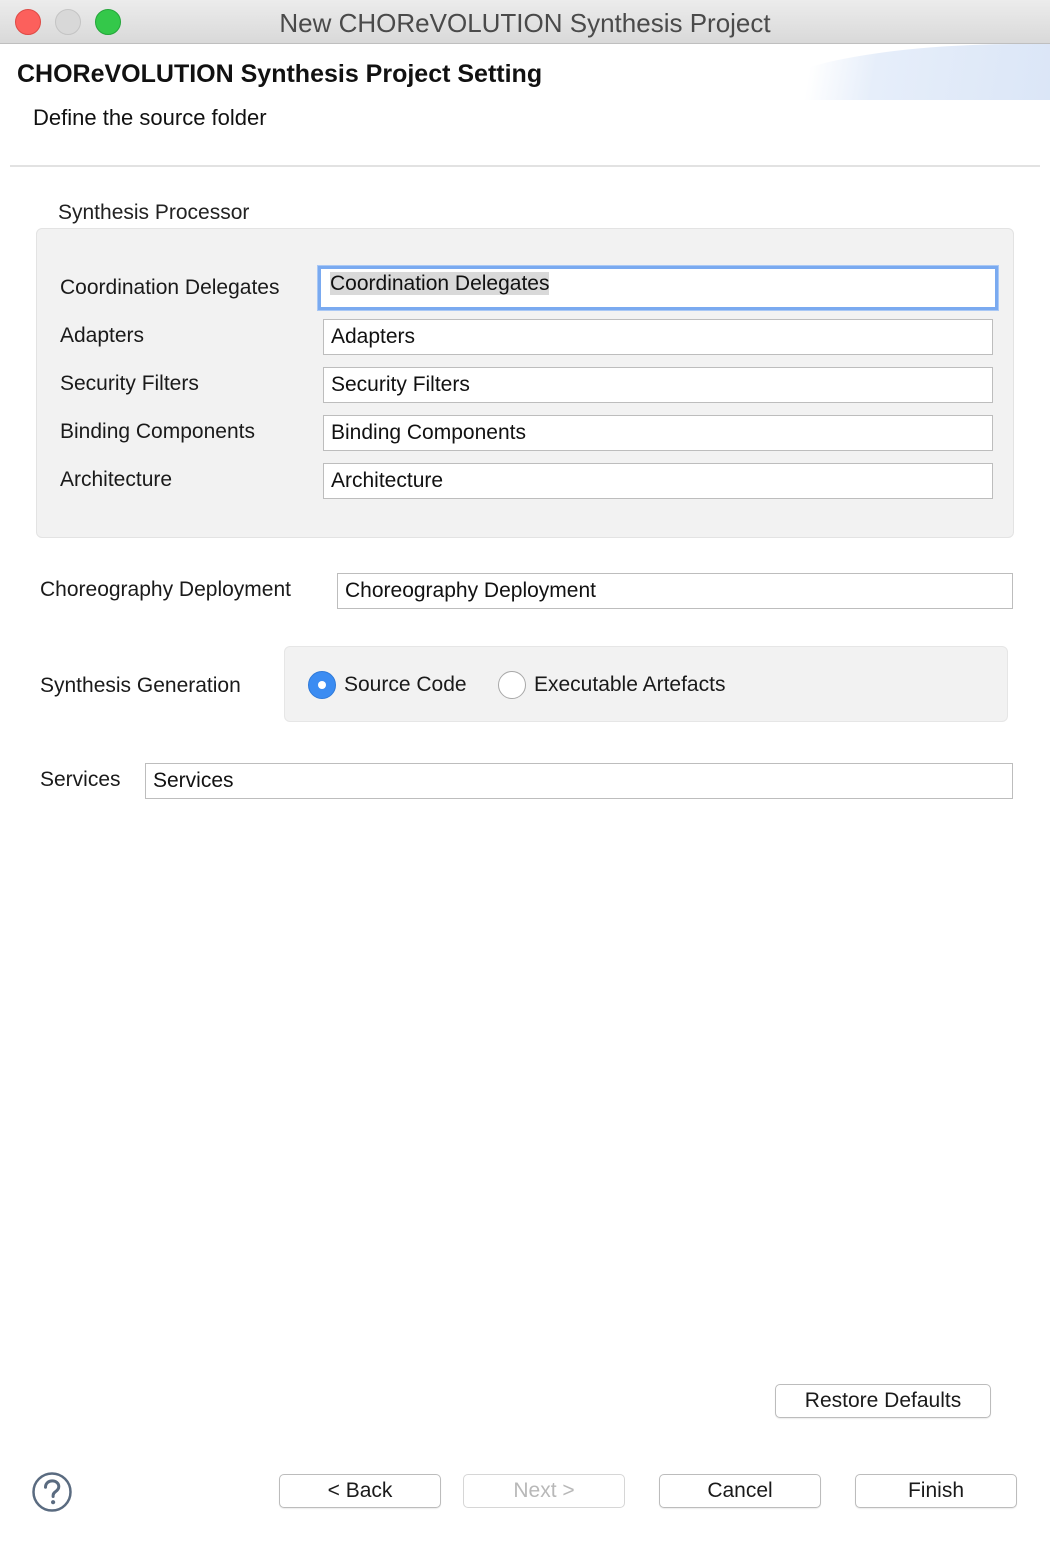 The width and height of the screenshot is (1050, 1544). I want to click on back-button: < Back, so click(360, 1491).